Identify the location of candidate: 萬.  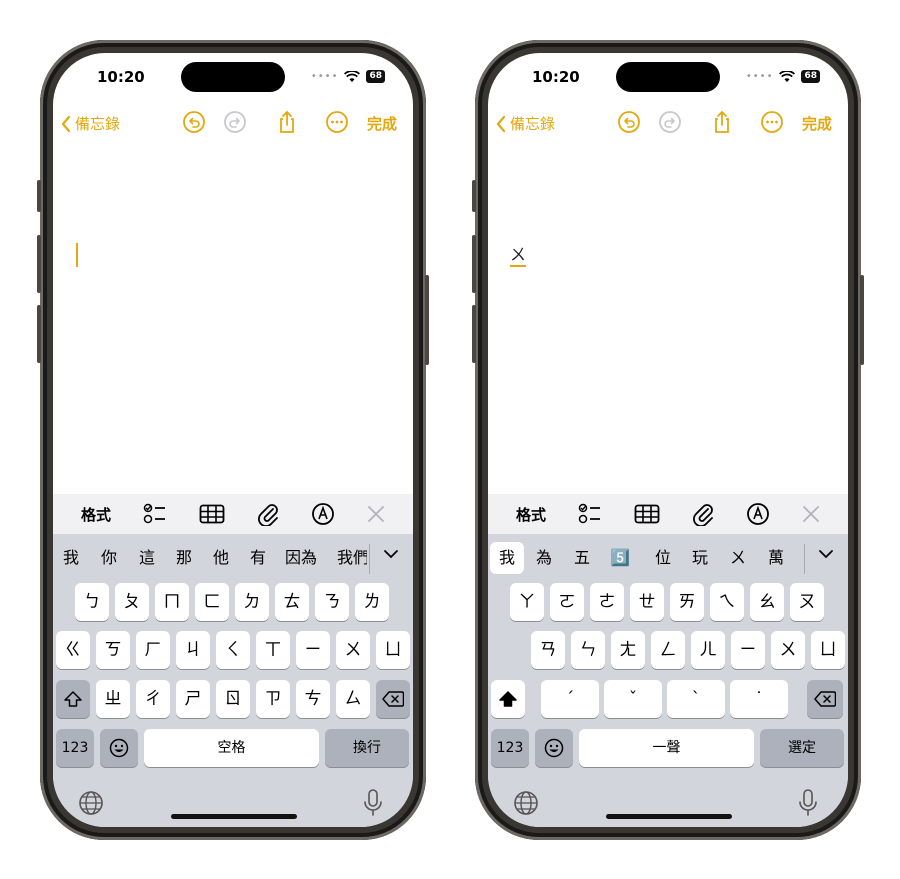
(776, 558).